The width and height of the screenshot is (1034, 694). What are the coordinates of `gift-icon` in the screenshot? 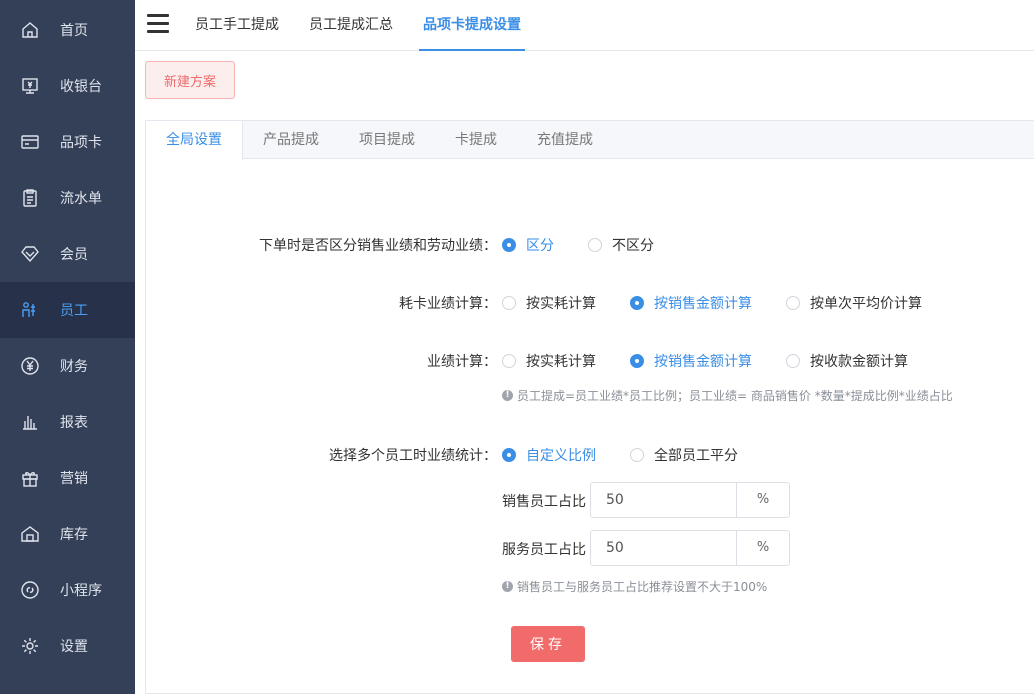 It's located at (30, 478).